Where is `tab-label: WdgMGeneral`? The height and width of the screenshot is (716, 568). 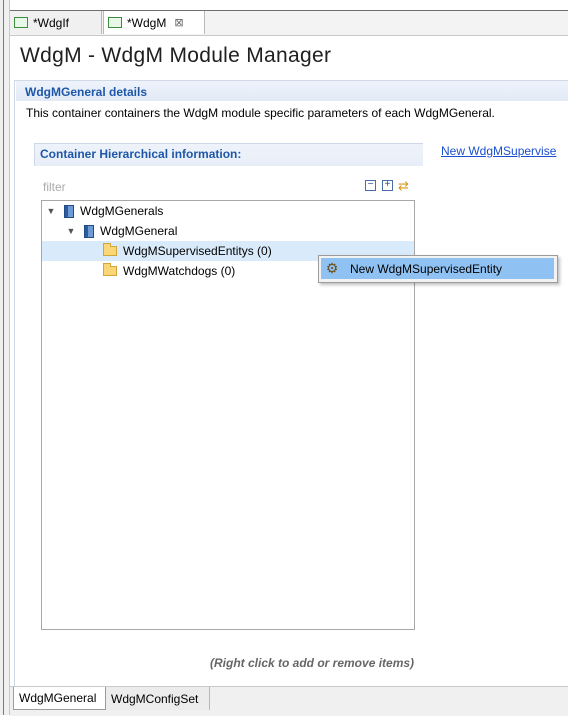
tab-label: WdgMGeneral is located at coordinates (58, 698).